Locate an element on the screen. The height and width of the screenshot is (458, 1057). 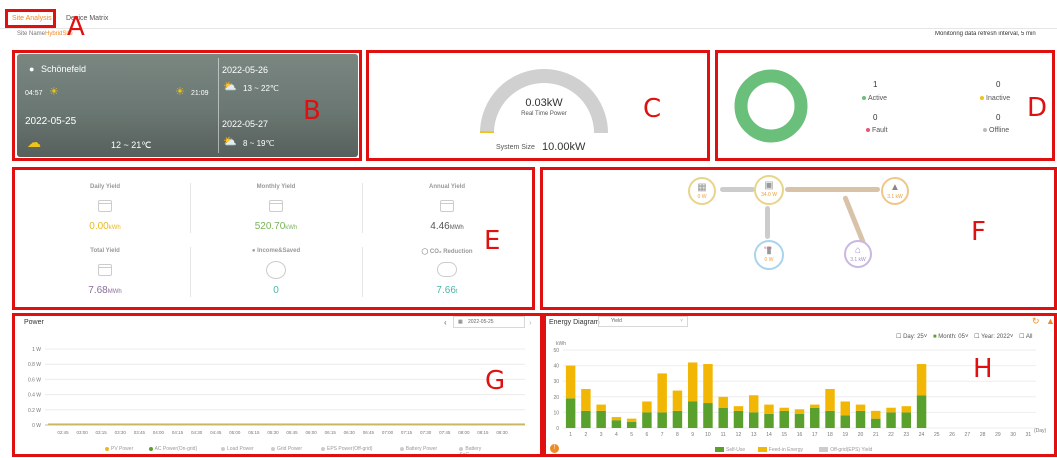
annotation-label-d: D is located at coordinates (1037, 108).